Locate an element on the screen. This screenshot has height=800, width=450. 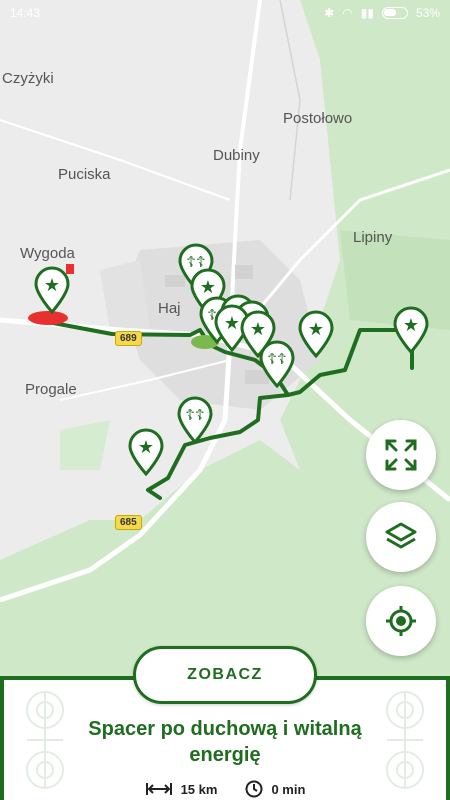
place-label: Lipiny is located at coordinates (373, 237).